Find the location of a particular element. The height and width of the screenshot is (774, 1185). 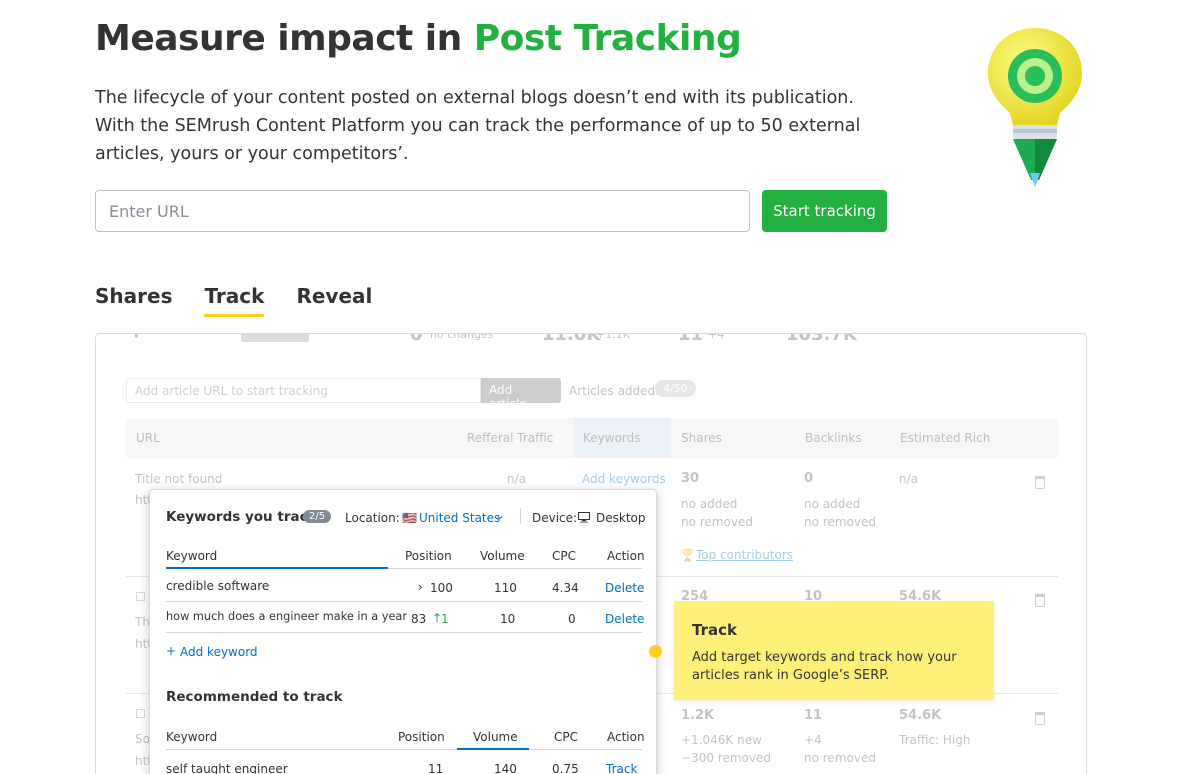

col-shares: Shares is located at coordinates (701, 438).